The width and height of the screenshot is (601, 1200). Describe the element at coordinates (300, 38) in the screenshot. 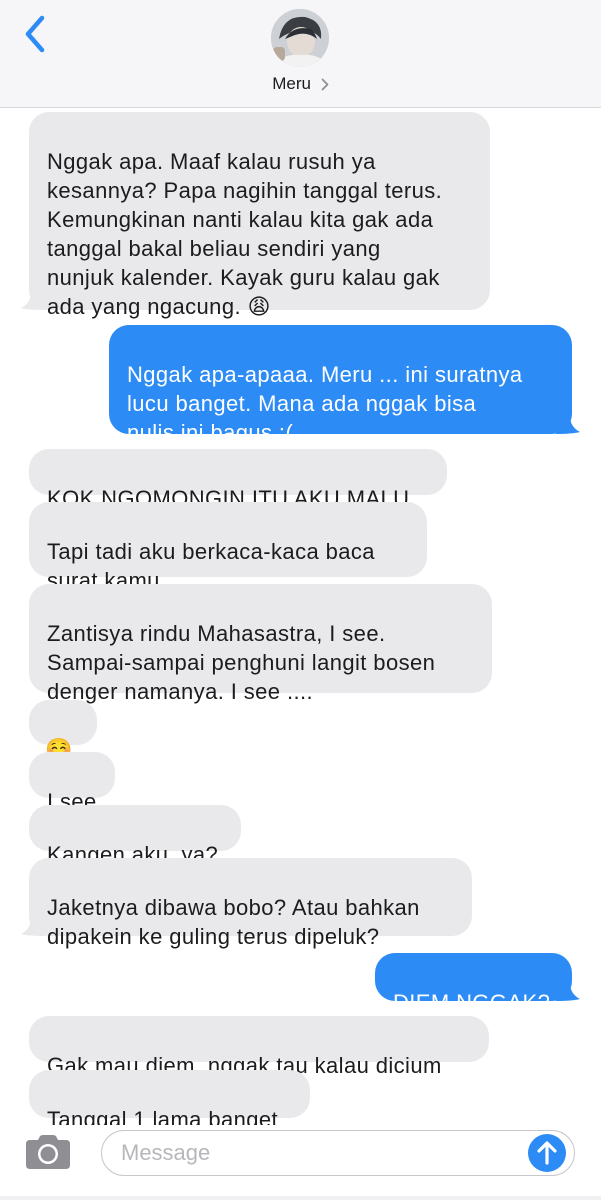

I see `contact-avatar` at that location.